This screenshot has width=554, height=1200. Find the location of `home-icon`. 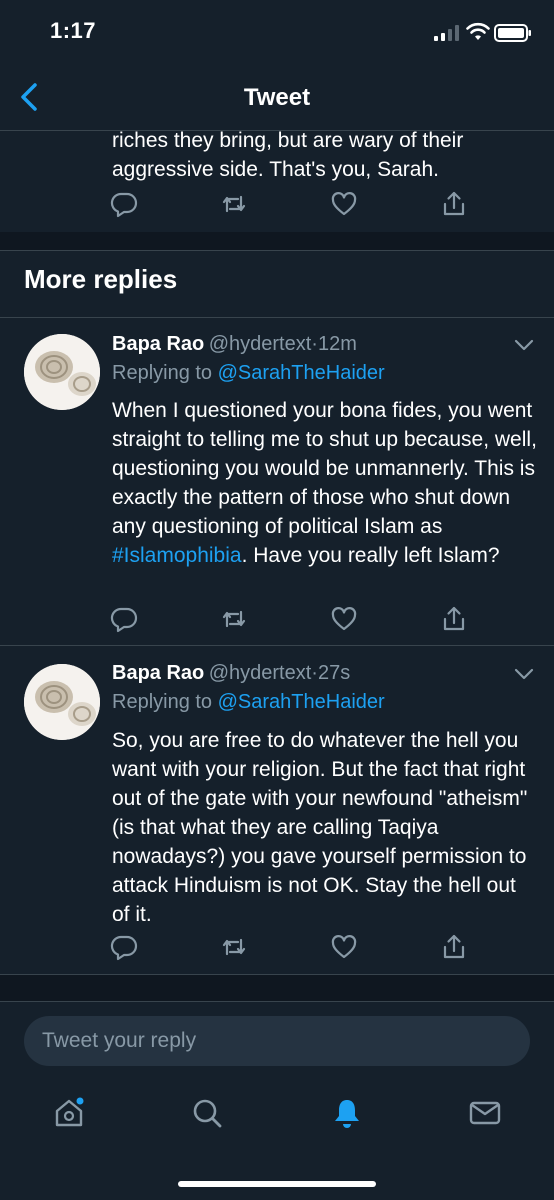

home-icon is located at coordinates (69, 1113).